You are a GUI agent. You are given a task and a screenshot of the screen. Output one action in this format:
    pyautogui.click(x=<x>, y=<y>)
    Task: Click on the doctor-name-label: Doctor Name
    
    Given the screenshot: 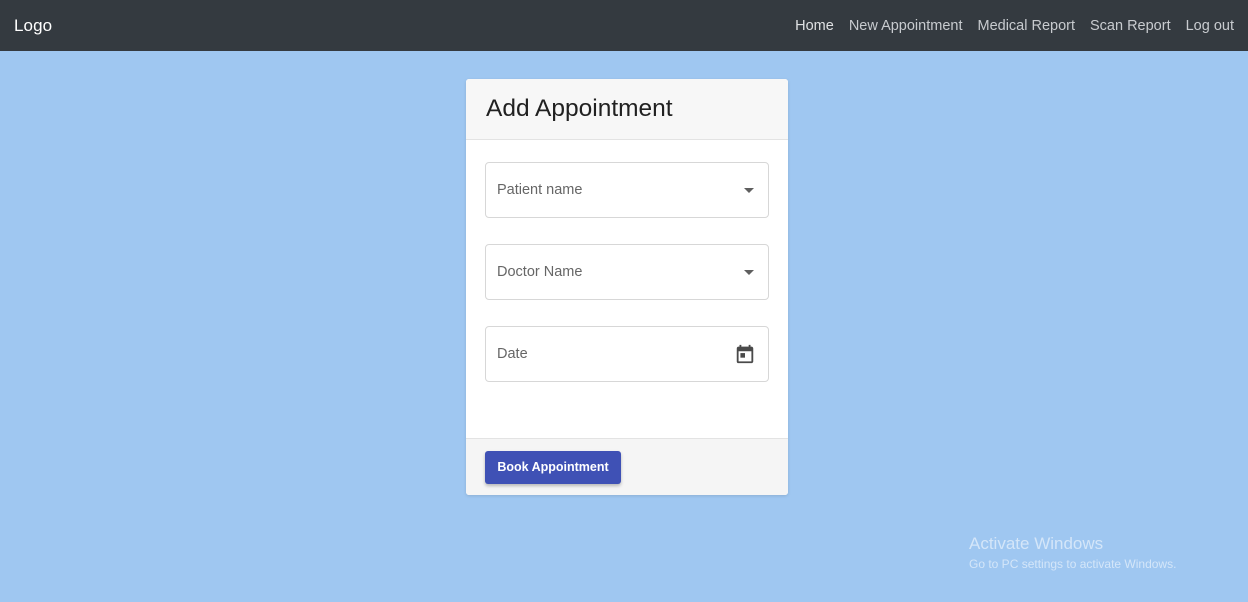 What is the action you would take?
    pyautogui.click(x=540, y=272)
    